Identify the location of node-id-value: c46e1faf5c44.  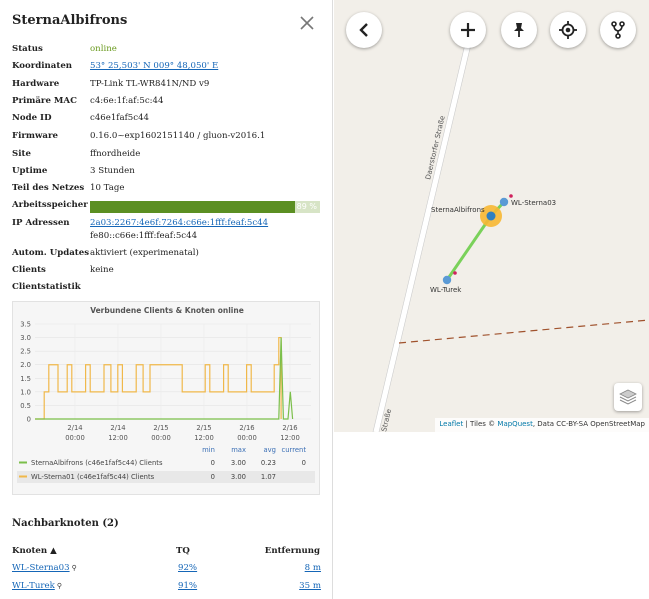
(120, 118).